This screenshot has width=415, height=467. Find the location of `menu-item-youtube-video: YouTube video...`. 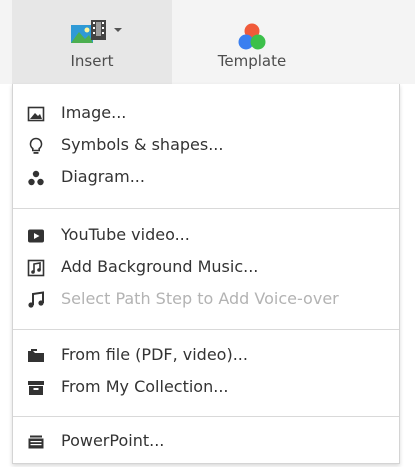

menu-item-youtube-video: YouTube video... is located at coordinates (206, 236).